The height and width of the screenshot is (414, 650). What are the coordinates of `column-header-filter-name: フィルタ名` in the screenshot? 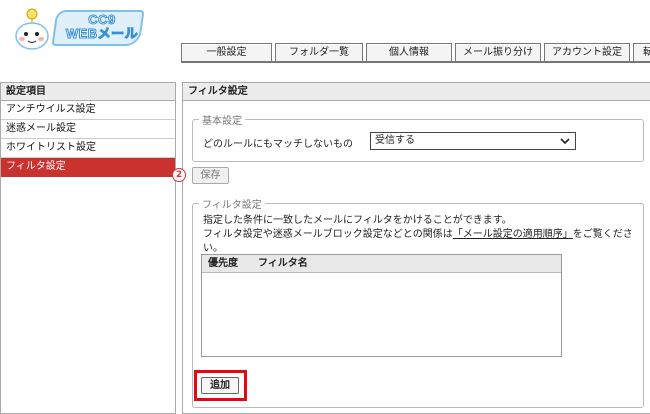 It's located at (283, 263).